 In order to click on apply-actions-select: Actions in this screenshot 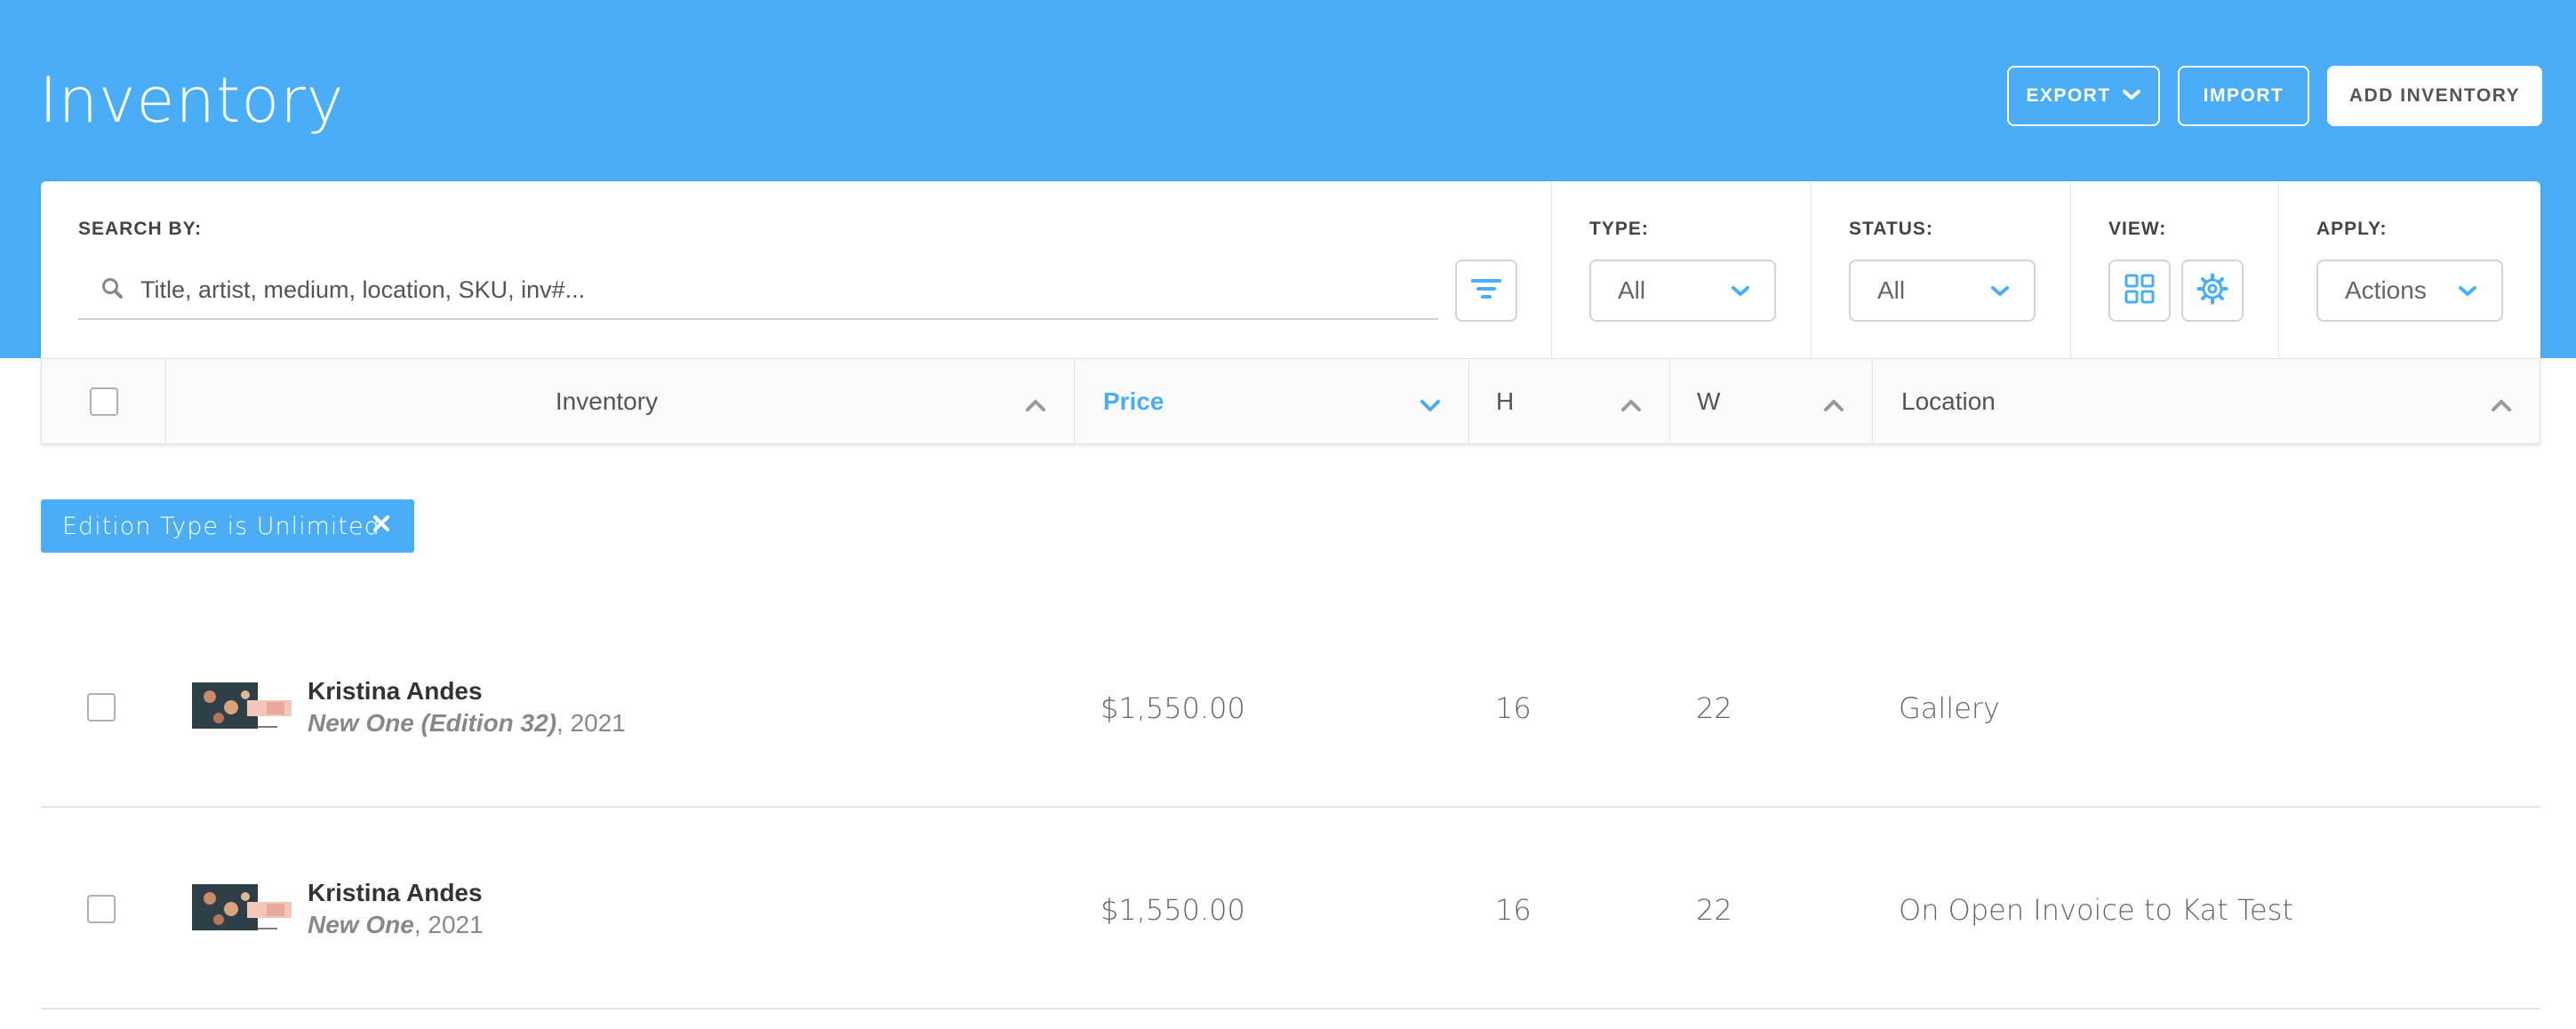, I will do `click(2409, 291)`.